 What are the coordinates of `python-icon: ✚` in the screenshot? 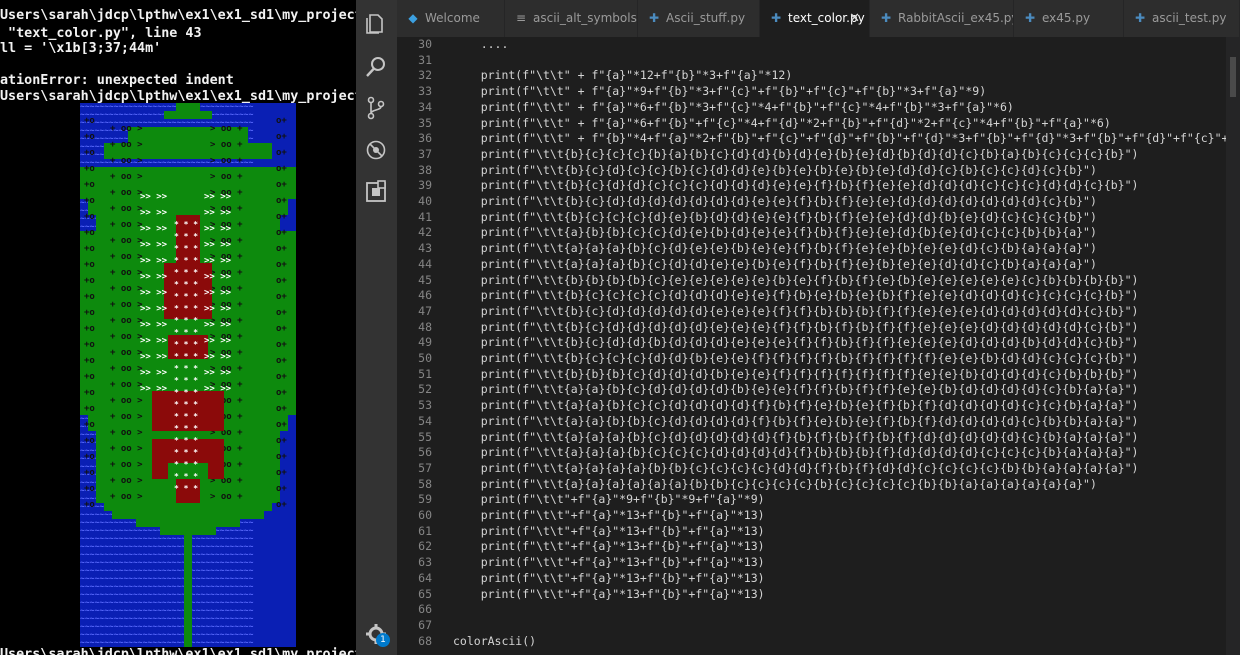 It's located at (1140, 18).